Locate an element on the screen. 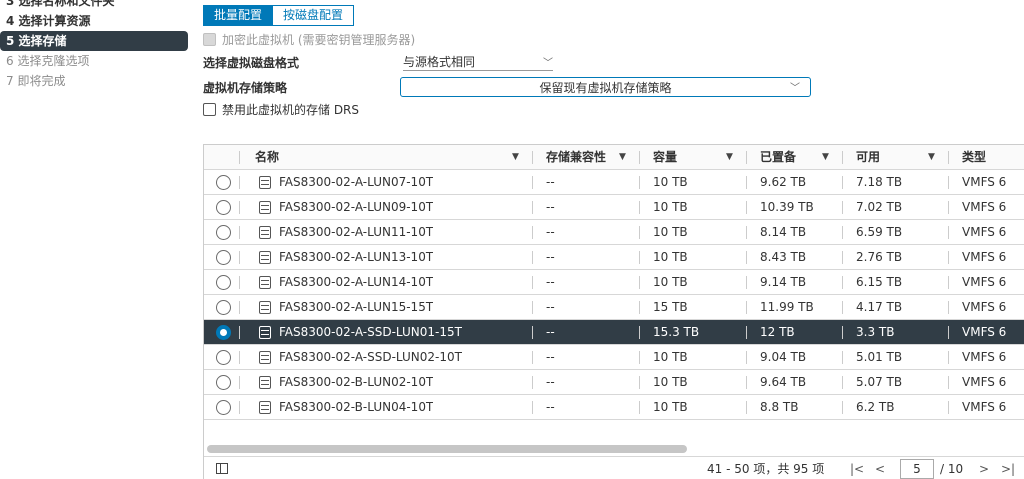 The height and width of the screenshot is (479, 1024). disk-format-select: 与源格式相同 ﹀ is located at coordinates (478, 62).